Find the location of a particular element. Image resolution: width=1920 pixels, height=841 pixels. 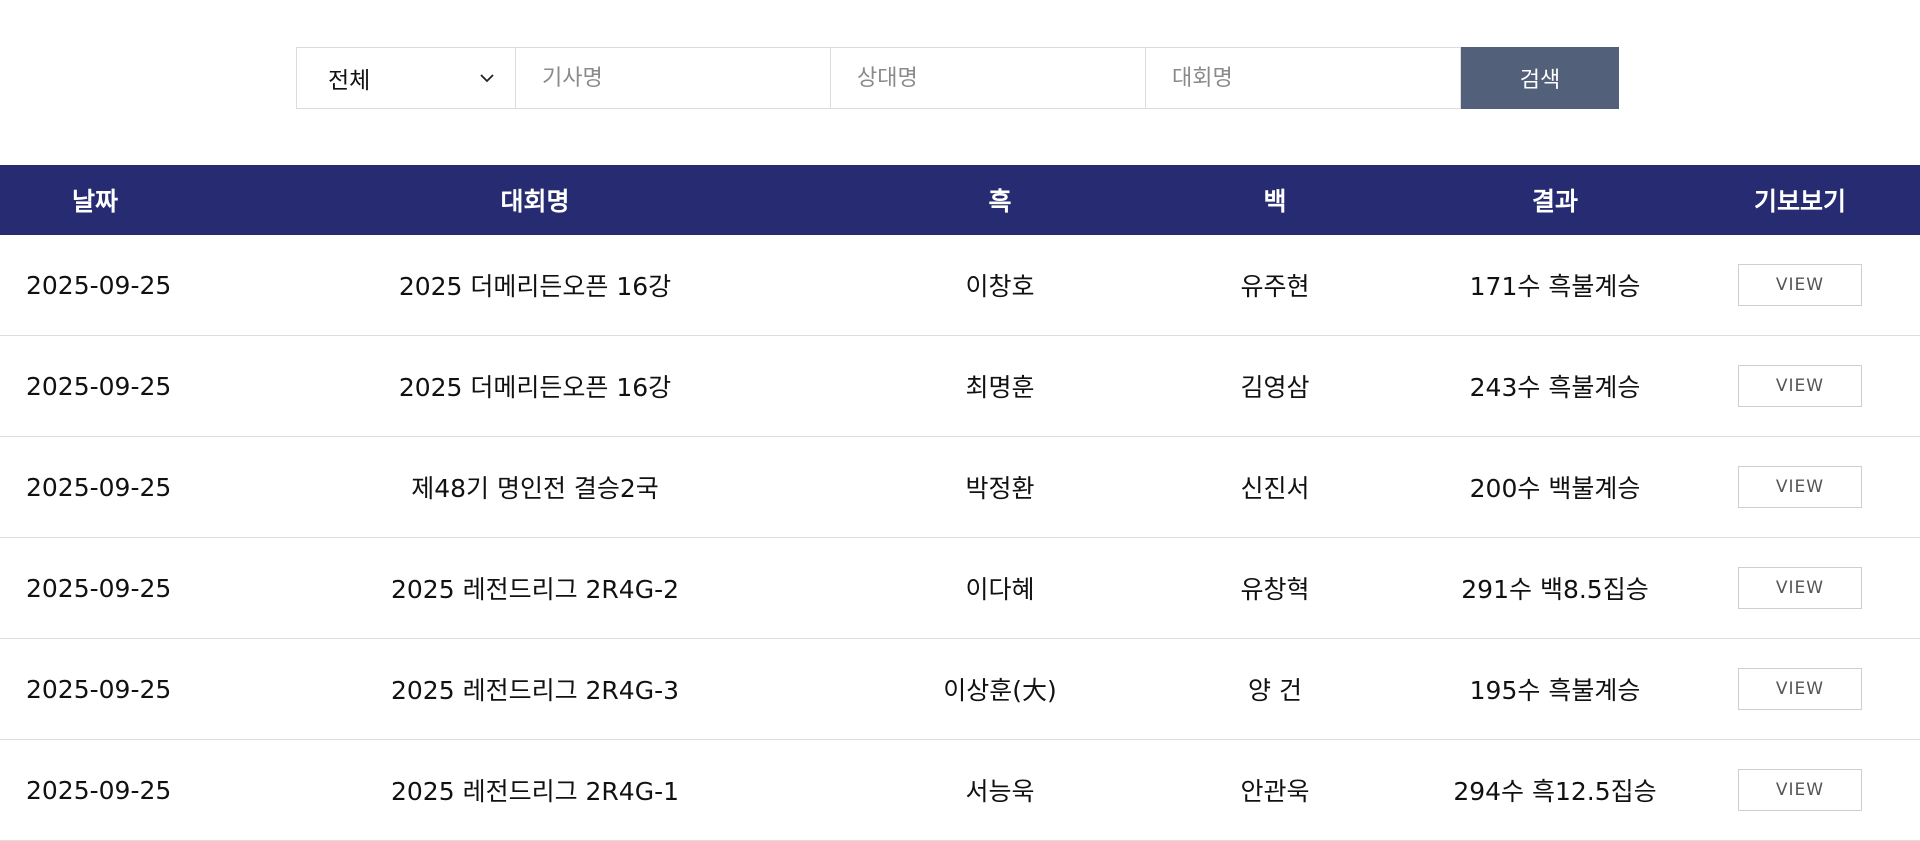

black-player-link: 이상훈(大) is located at coordinates (1000, 689).